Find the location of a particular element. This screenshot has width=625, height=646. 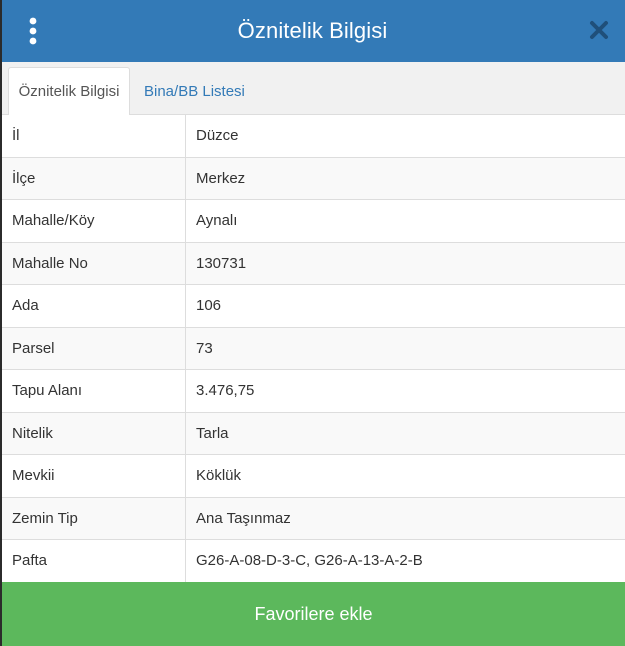

attribute-value: Köklük is located at coordinates (219, 476).